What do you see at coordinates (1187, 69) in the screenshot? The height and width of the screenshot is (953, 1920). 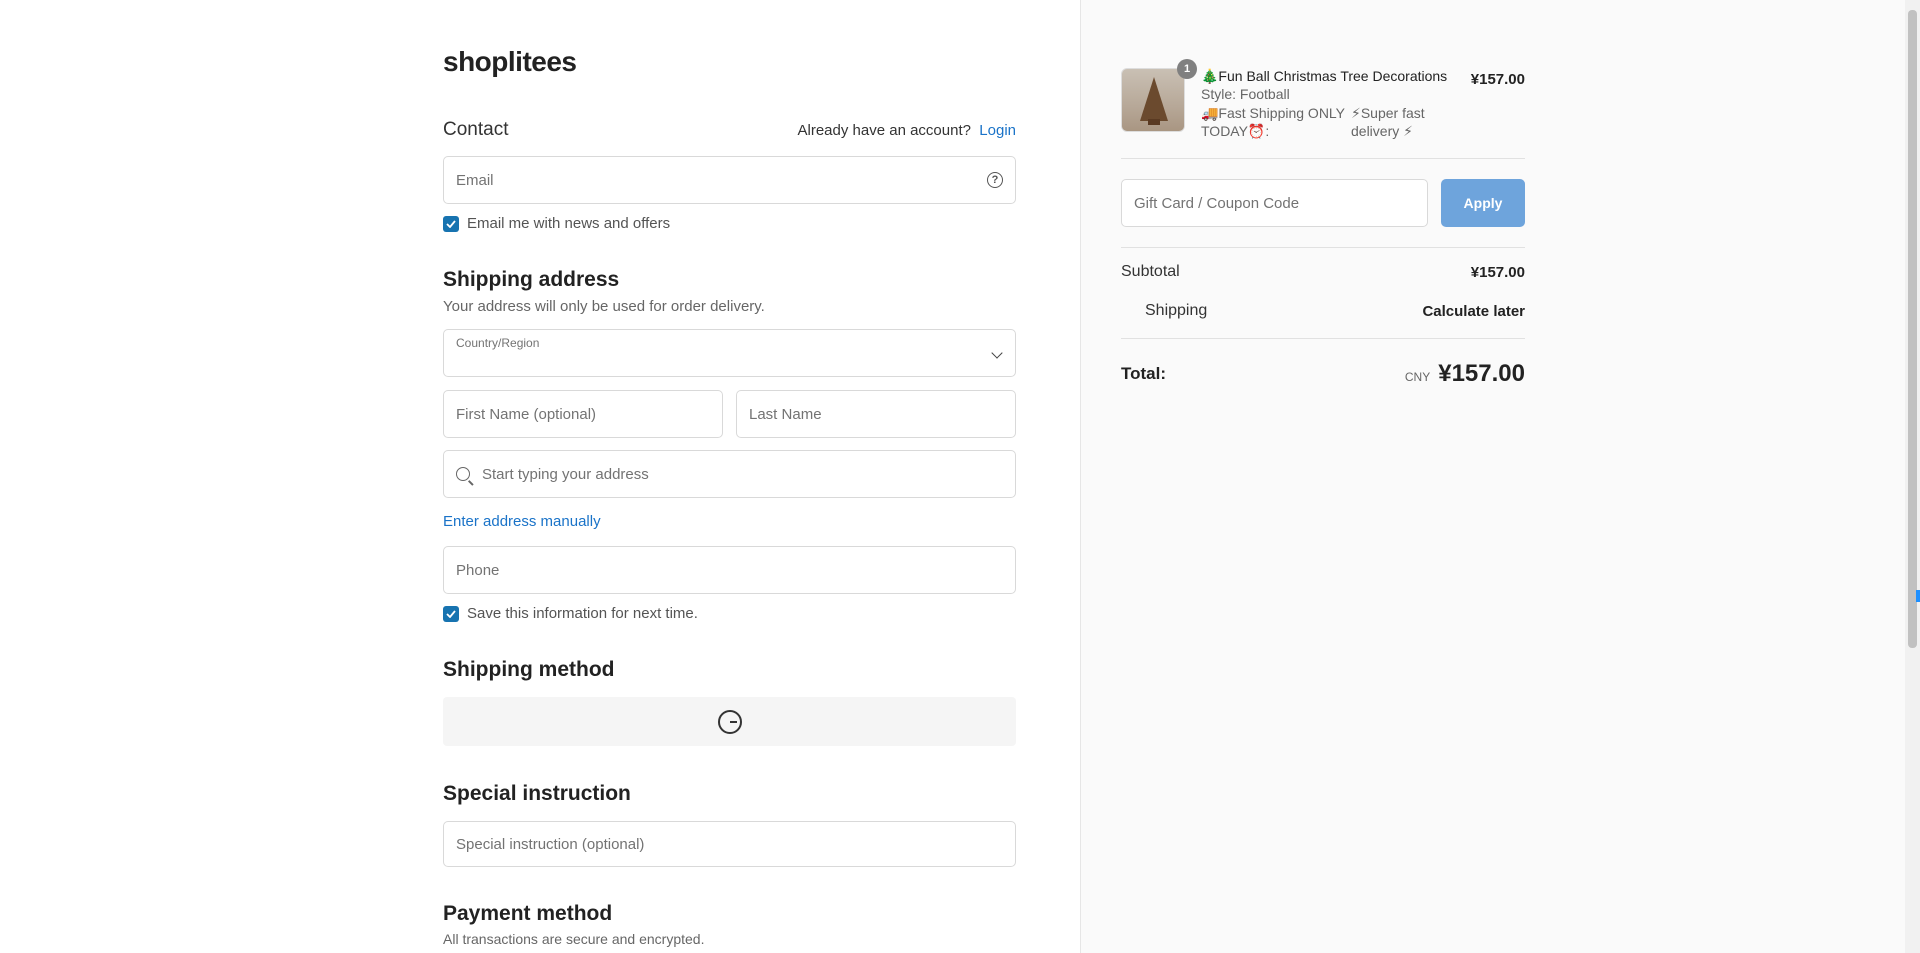 I see `quantity-badge: 1` at bounding box center [1187, 69].